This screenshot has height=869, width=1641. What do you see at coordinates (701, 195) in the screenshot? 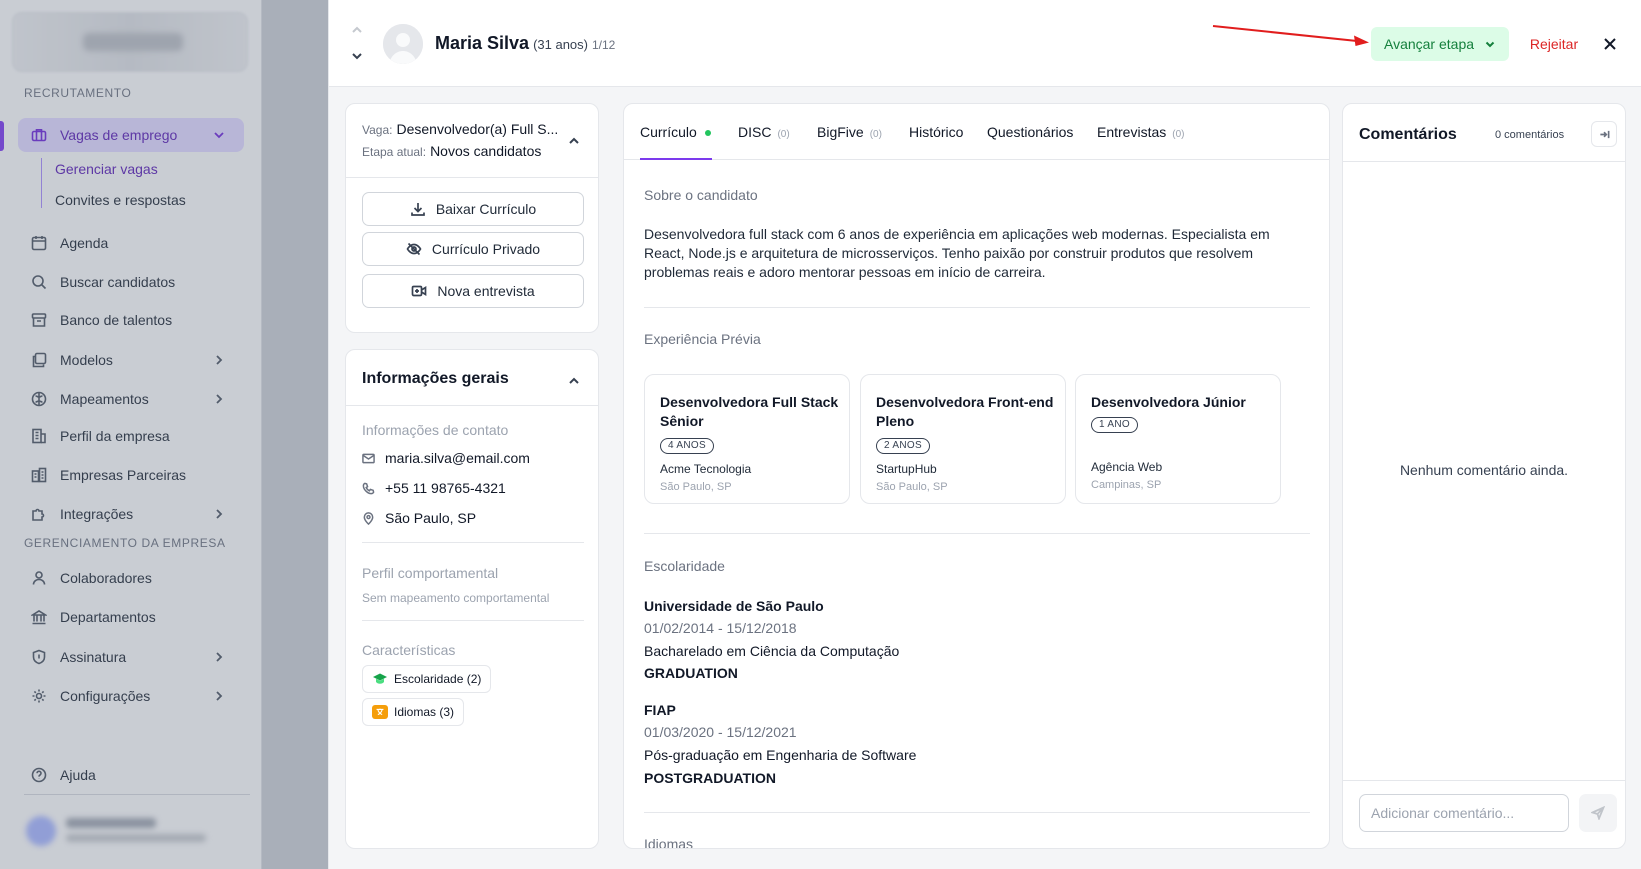
I see `about-title: Sobre o candidato` at bounding box center [701, 195].